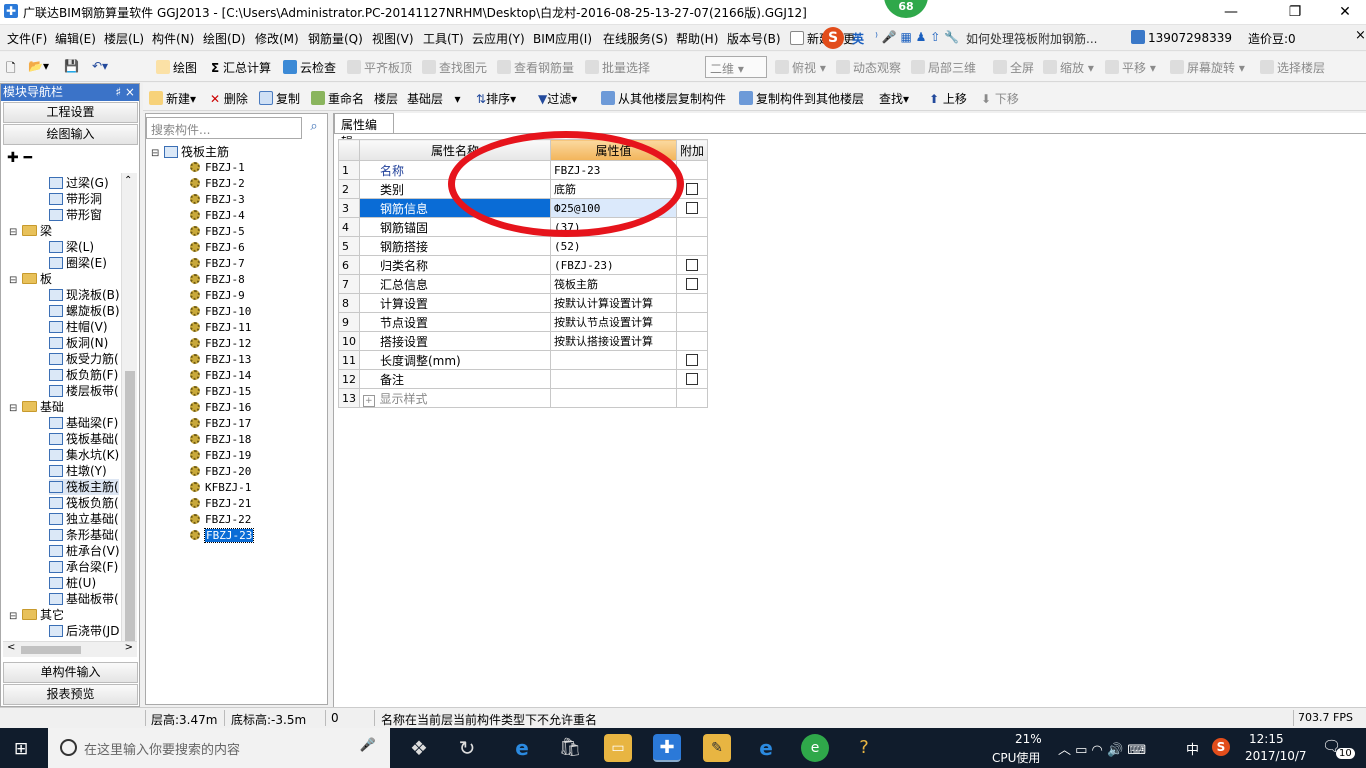  What do you see at coordinates (943, 67) in the screenshot?
I see `local-3d-button: 局部三维` at bounding box center [943, 67].